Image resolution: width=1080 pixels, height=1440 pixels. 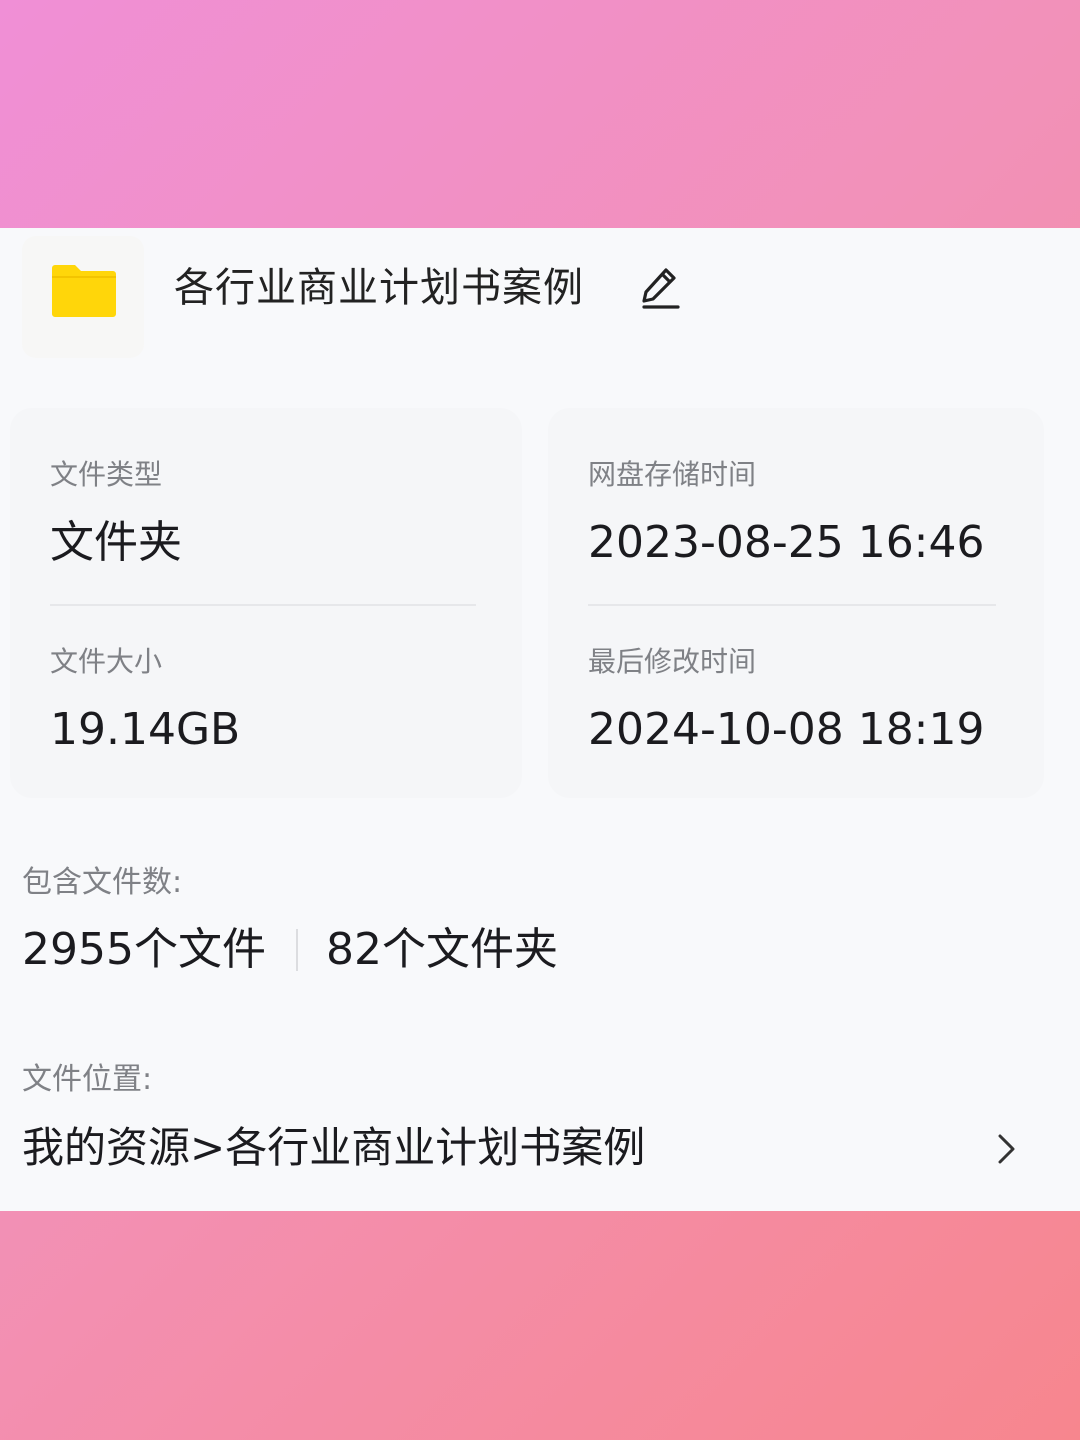 I want to click on modified-time-value: 2024-10-08 18:19, so click(x=786, y=729).